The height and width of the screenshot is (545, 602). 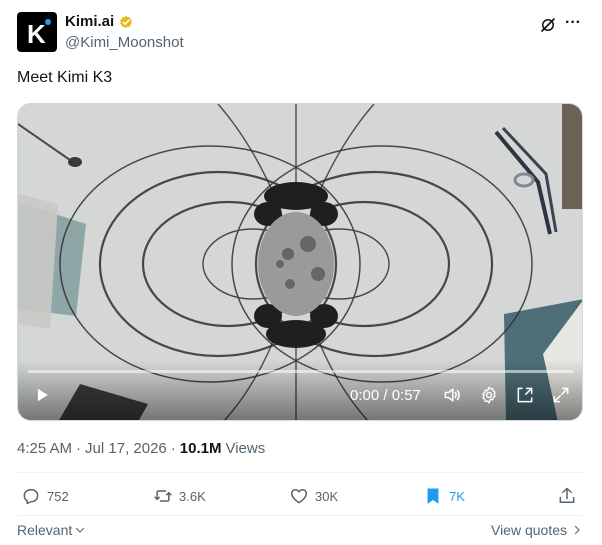 What do you see at coordinates (48, 22) in the screenshot?
I see `avatar-dot` at bounding box center [48, 22].